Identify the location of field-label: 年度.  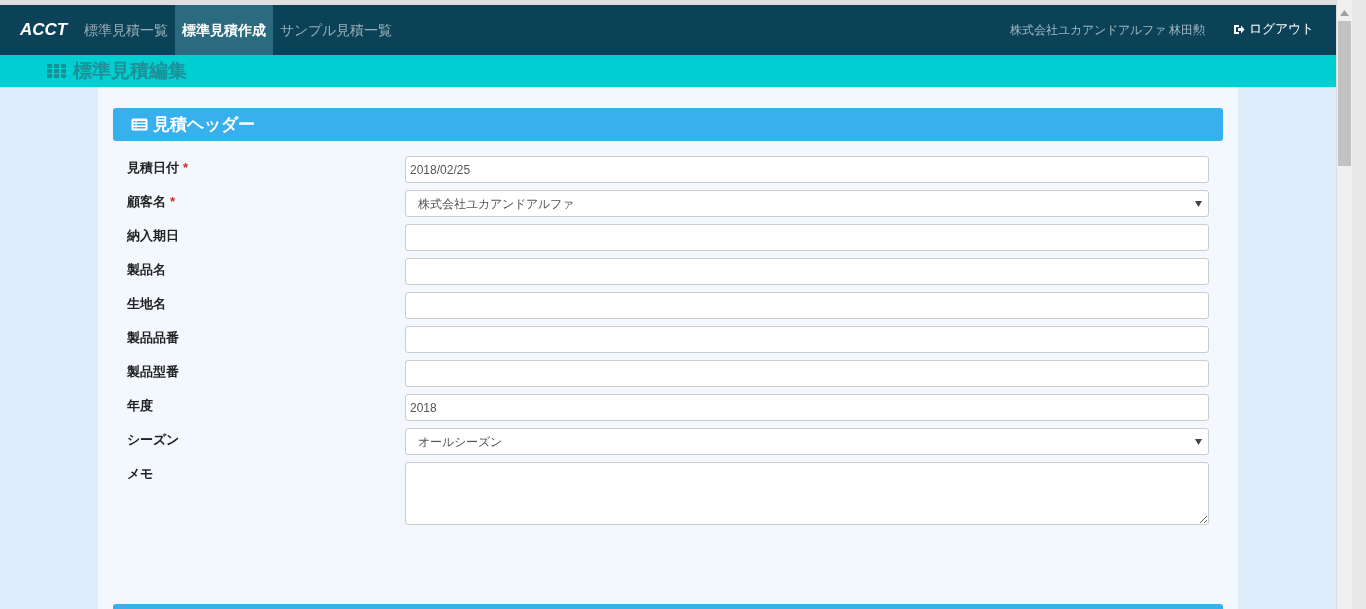
(140, 406).